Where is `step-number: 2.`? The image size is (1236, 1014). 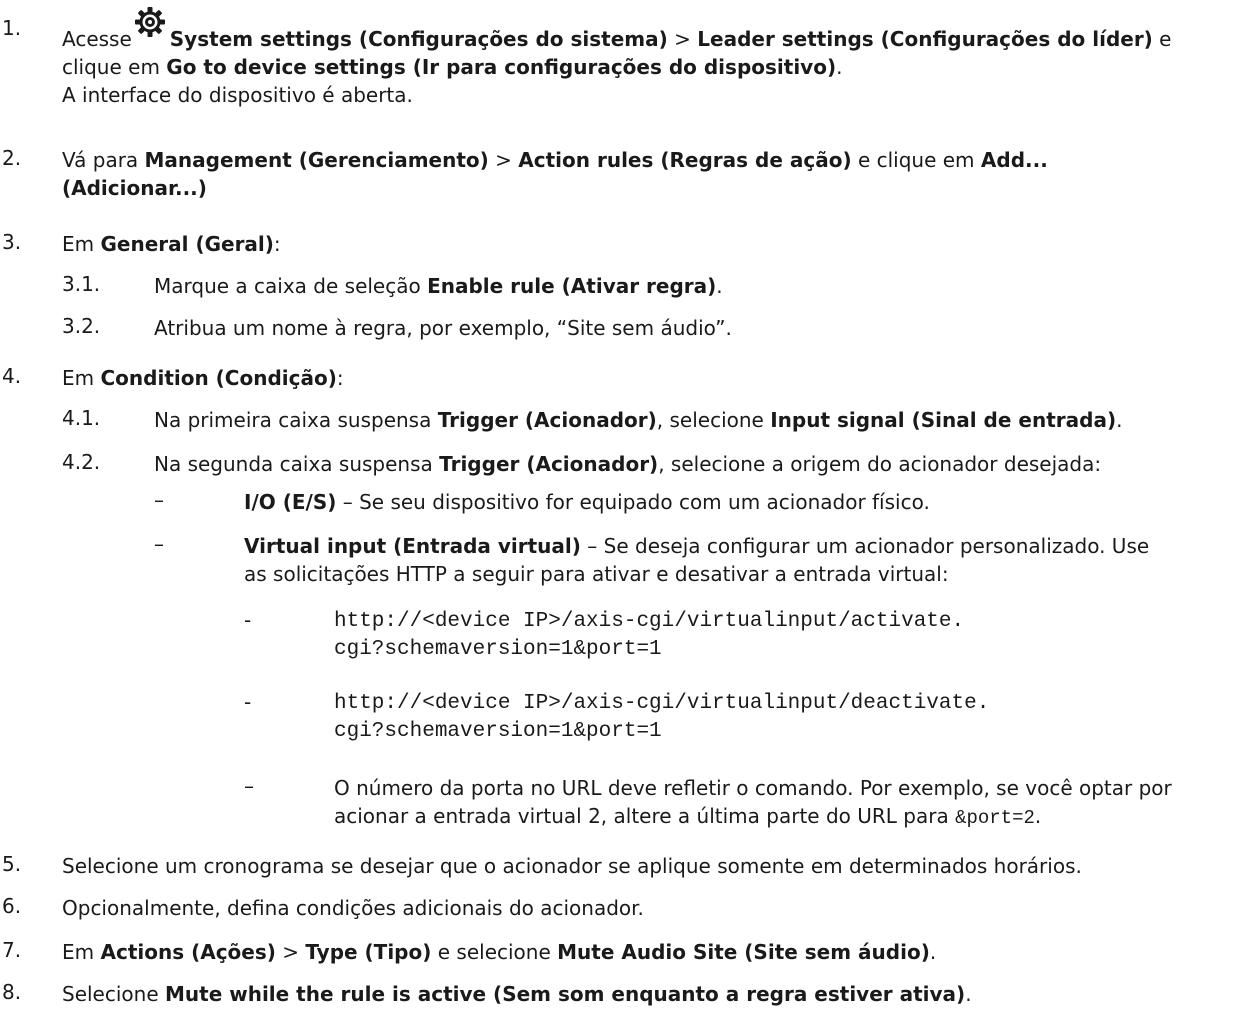 step-number: 2. is located at coordinates (12, 158).